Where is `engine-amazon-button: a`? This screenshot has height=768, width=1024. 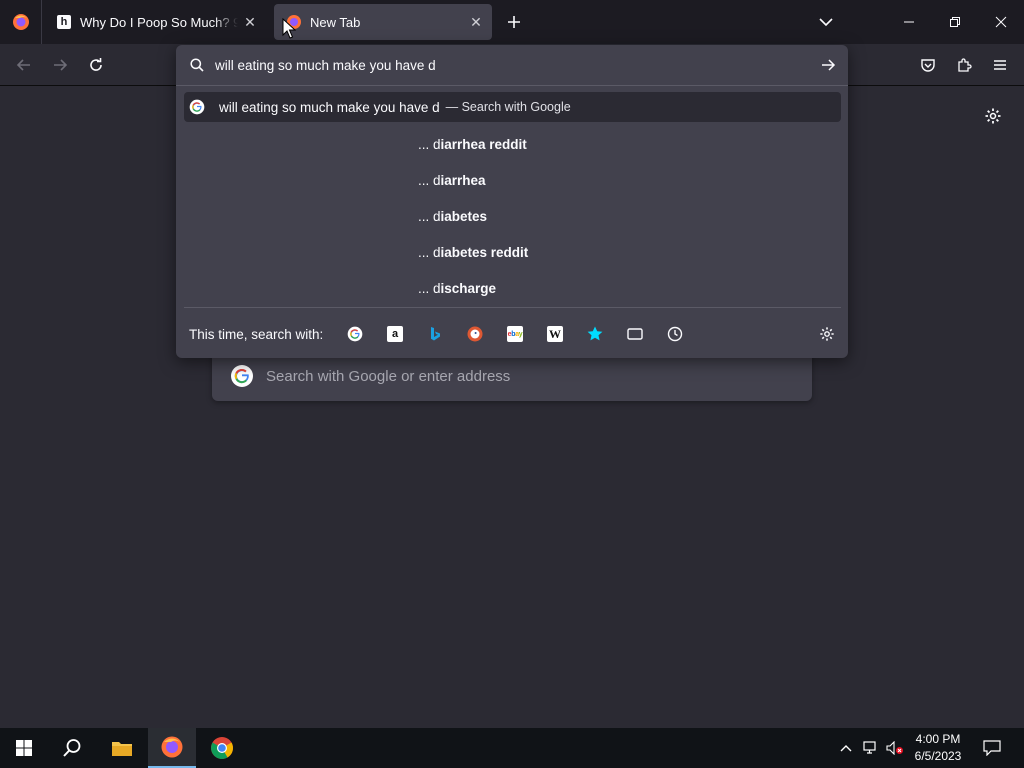
engine-amazon-button: a is located at coordinates (395, 334).